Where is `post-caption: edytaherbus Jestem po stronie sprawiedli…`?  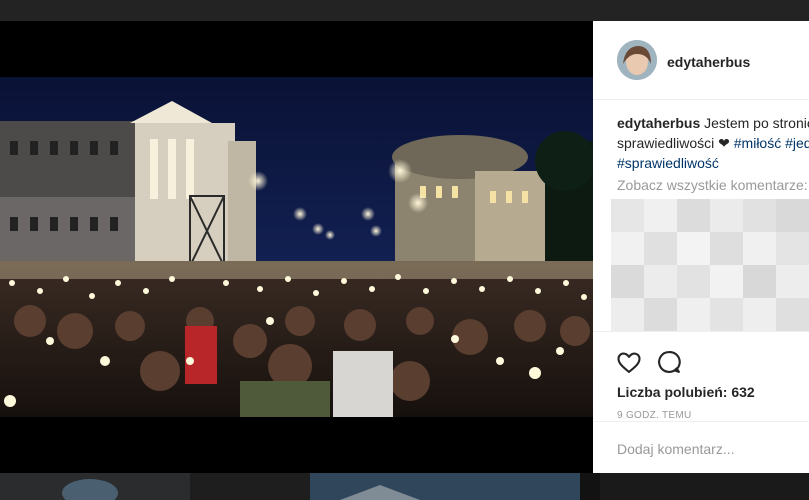
post-caption: edytaherbus Jestem po stronie sprawiedli… is located at coordinates (713, 143).